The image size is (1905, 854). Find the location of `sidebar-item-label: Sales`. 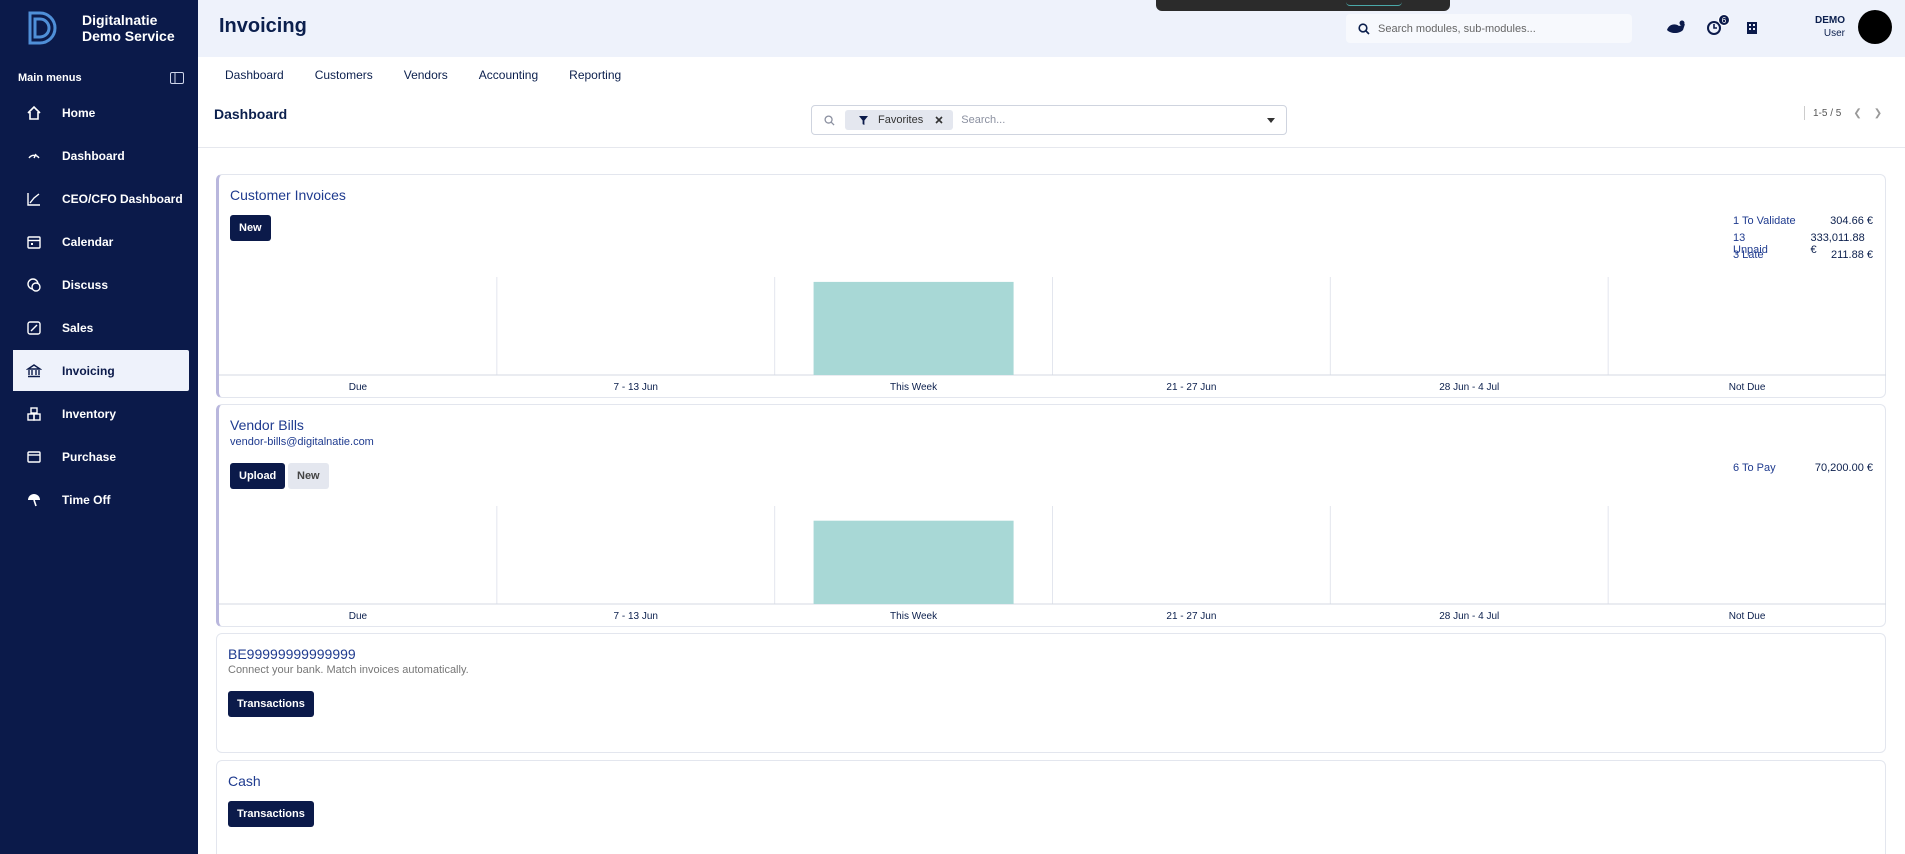

sidebar-item-label: Sales is located at coordinates (78, 327).